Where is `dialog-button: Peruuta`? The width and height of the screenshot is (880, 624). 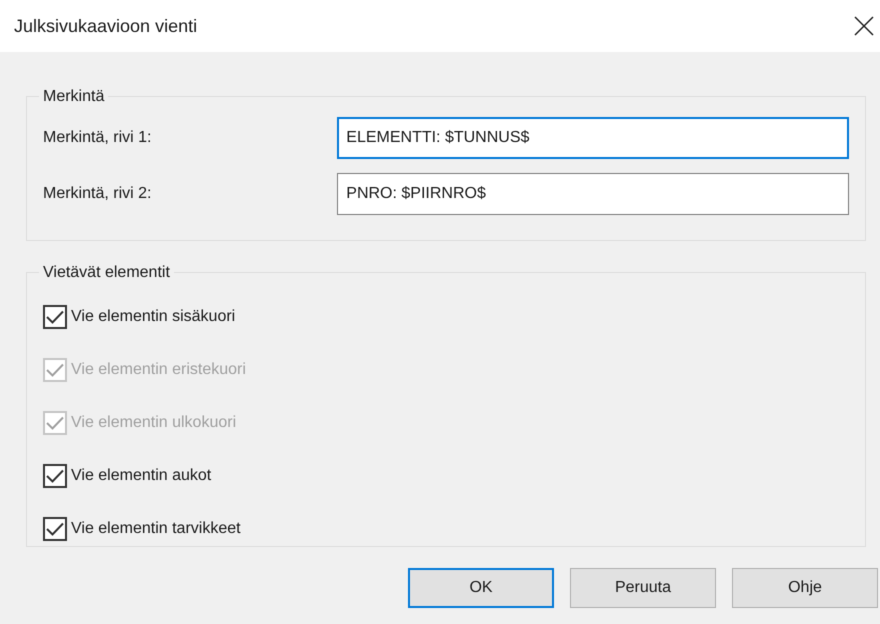 dialog-button: Peruuta is located at coordinates (643, 588).